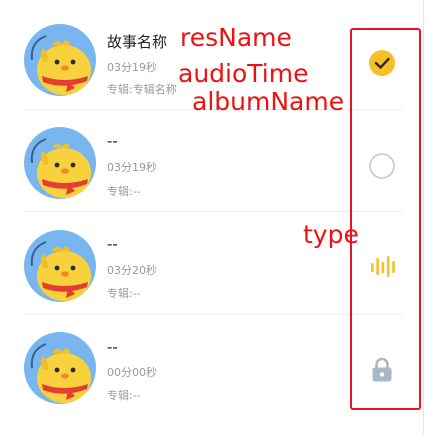 This screenshot has height=434, width=427. Describe the element at coordinates (243, 73) in the screenshot. I see `annotation-audio-time: audioTime` at that location.